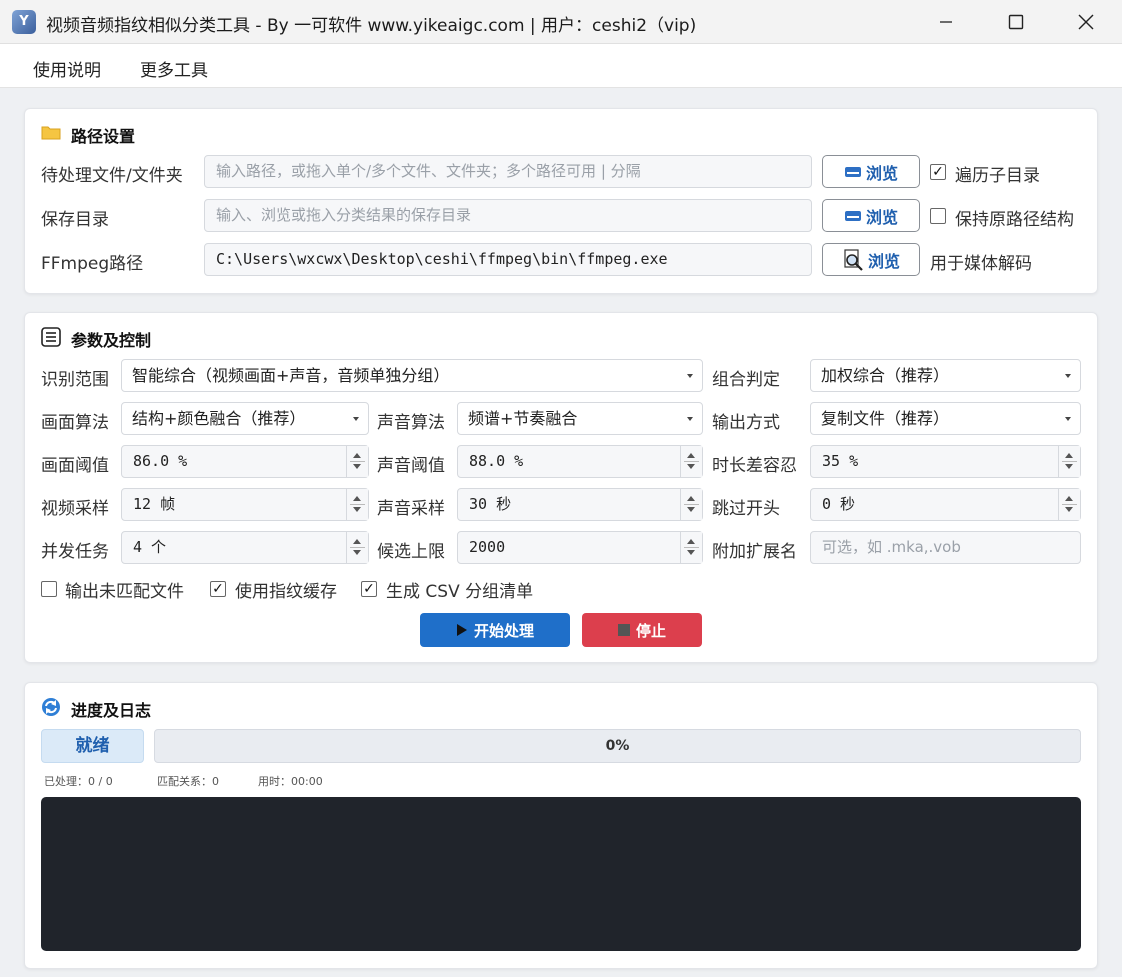 This screenshot has height=977, width=1122. I want to click on browse-ffmpeg-button: 浏览, so click(871, 259).